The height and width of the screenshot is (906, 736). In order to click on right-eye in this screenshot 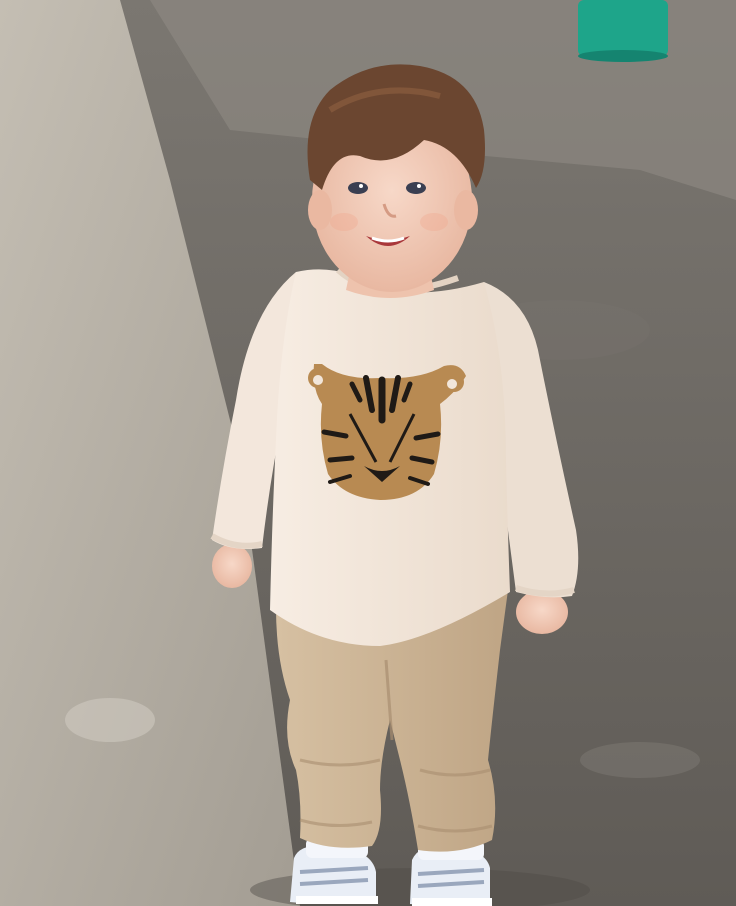, I will do `click(416, 188)`.